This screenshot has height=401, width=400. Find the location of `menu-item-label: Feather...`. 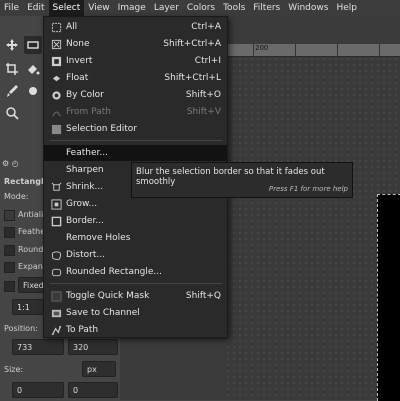

menu-item-label: Feather... is located at coordinates (87, 153).